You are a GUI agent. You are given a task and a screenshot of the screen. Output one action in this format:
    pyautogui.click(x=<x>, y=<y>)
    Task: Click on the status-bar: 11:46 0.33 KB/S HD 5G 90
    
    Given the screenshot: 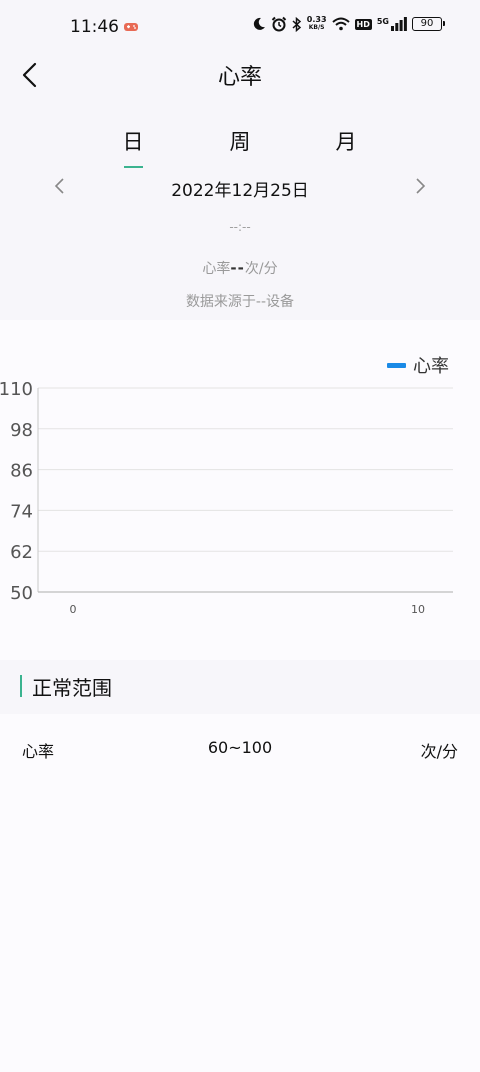 What is the action you would take?
    pyautogui.click(x=240, y=28)
    